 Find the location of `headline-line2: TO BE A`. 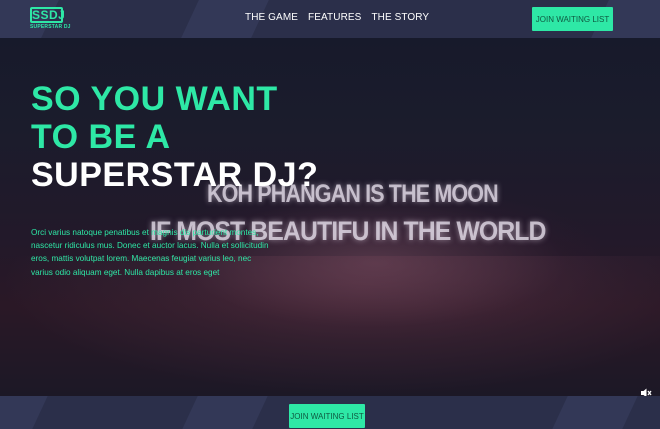

headline-line2: TO BE A is located at coordinates (101, 137).